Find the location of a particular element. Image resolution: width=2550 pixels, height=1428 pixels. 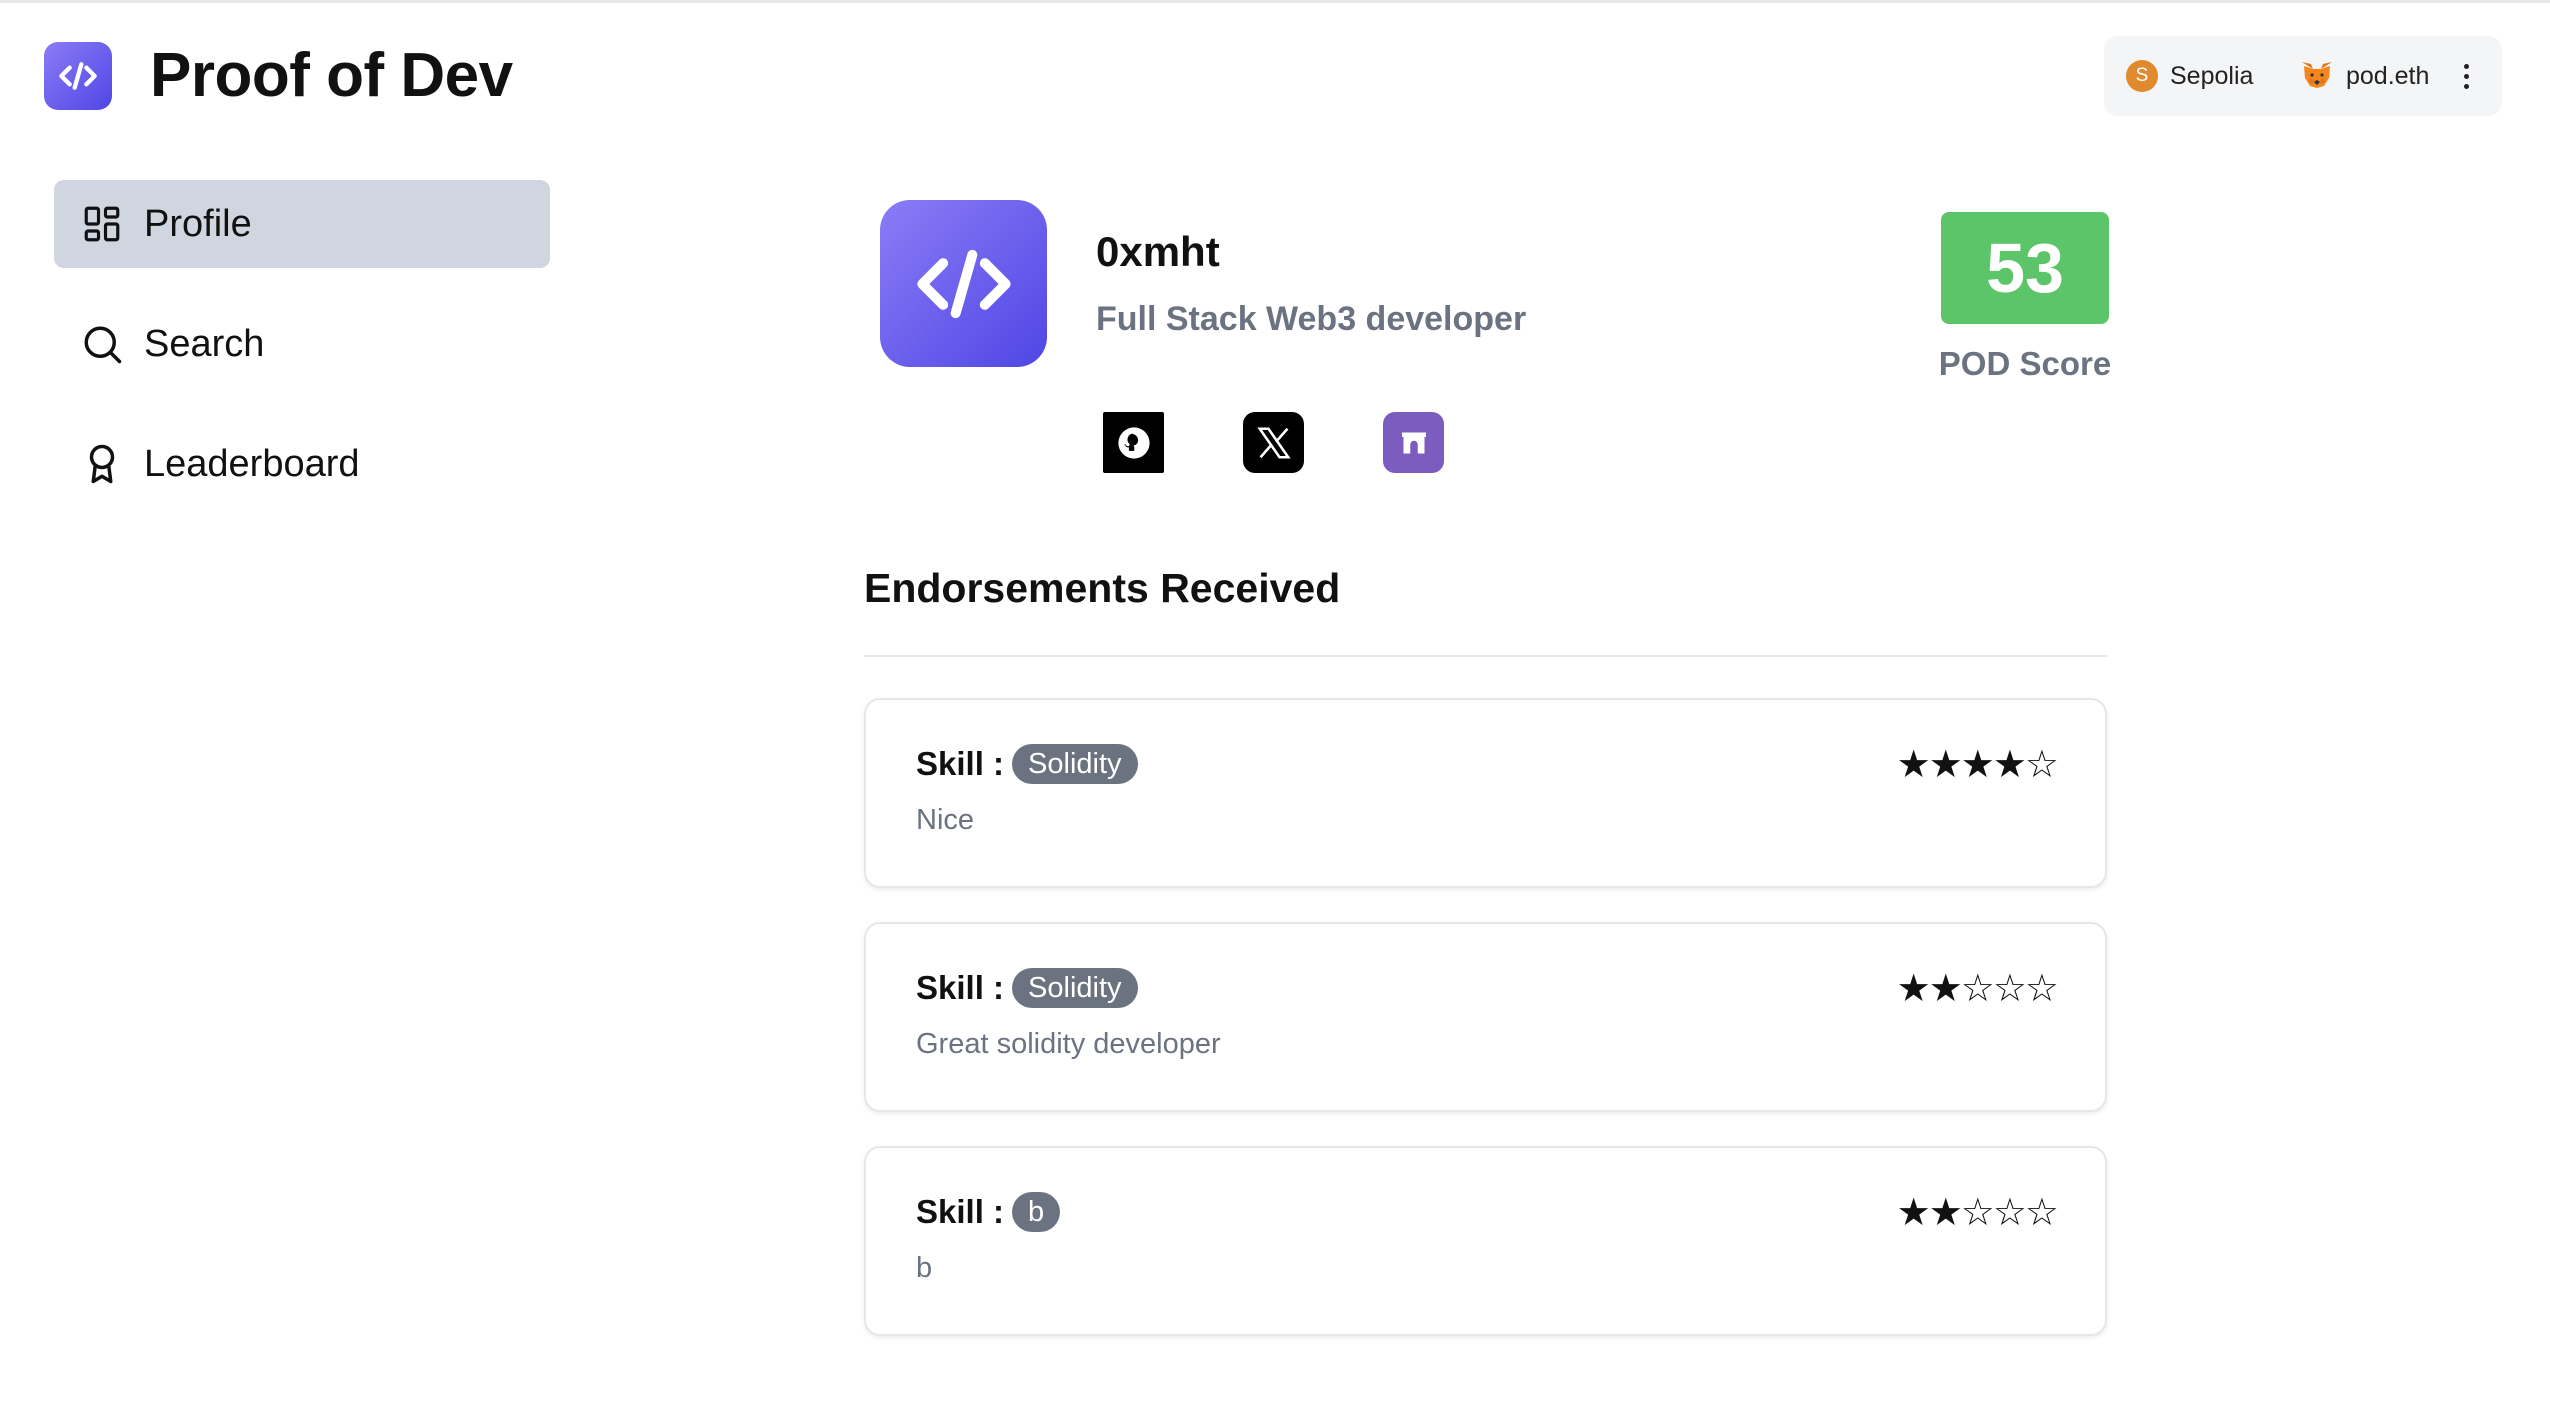

github-icon is located at coordinates (1133, 442).